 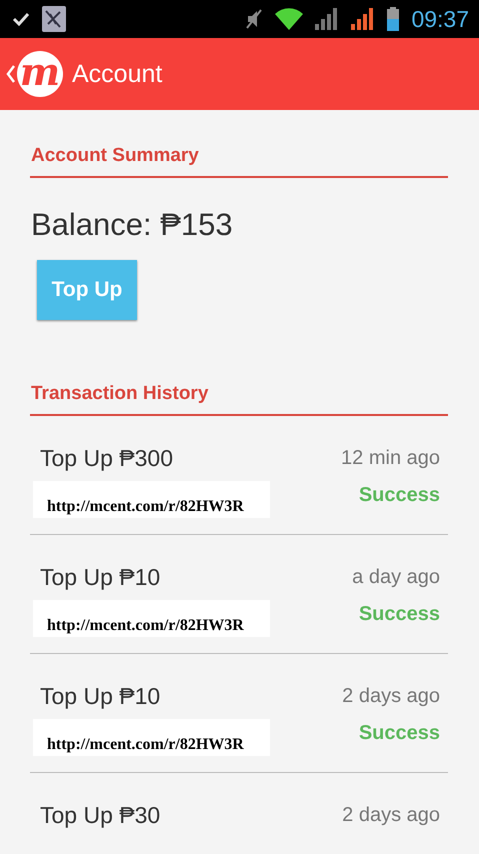 I want to click on balance-text: Balance: ₱153, so click(x=132, y=225).